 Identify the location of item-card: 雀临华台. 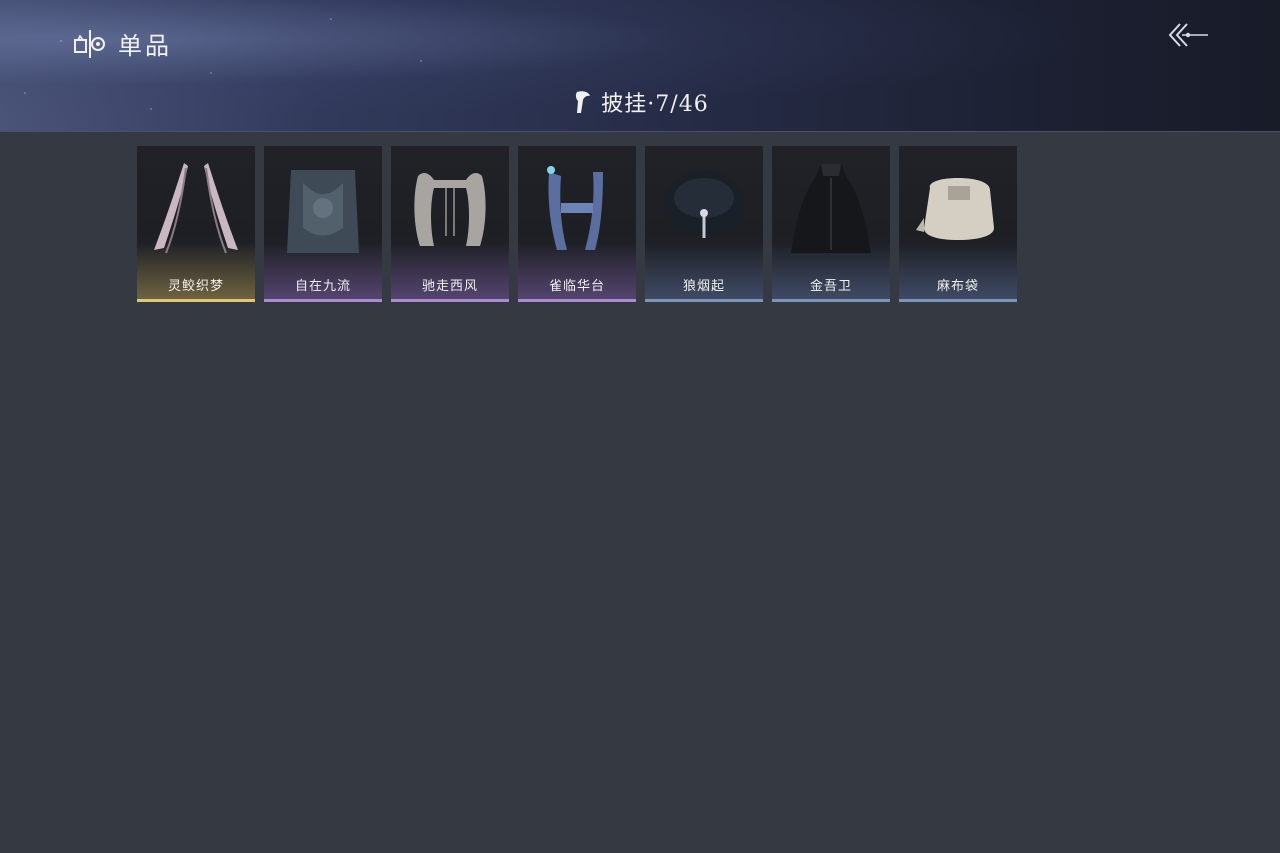
(577, 224).